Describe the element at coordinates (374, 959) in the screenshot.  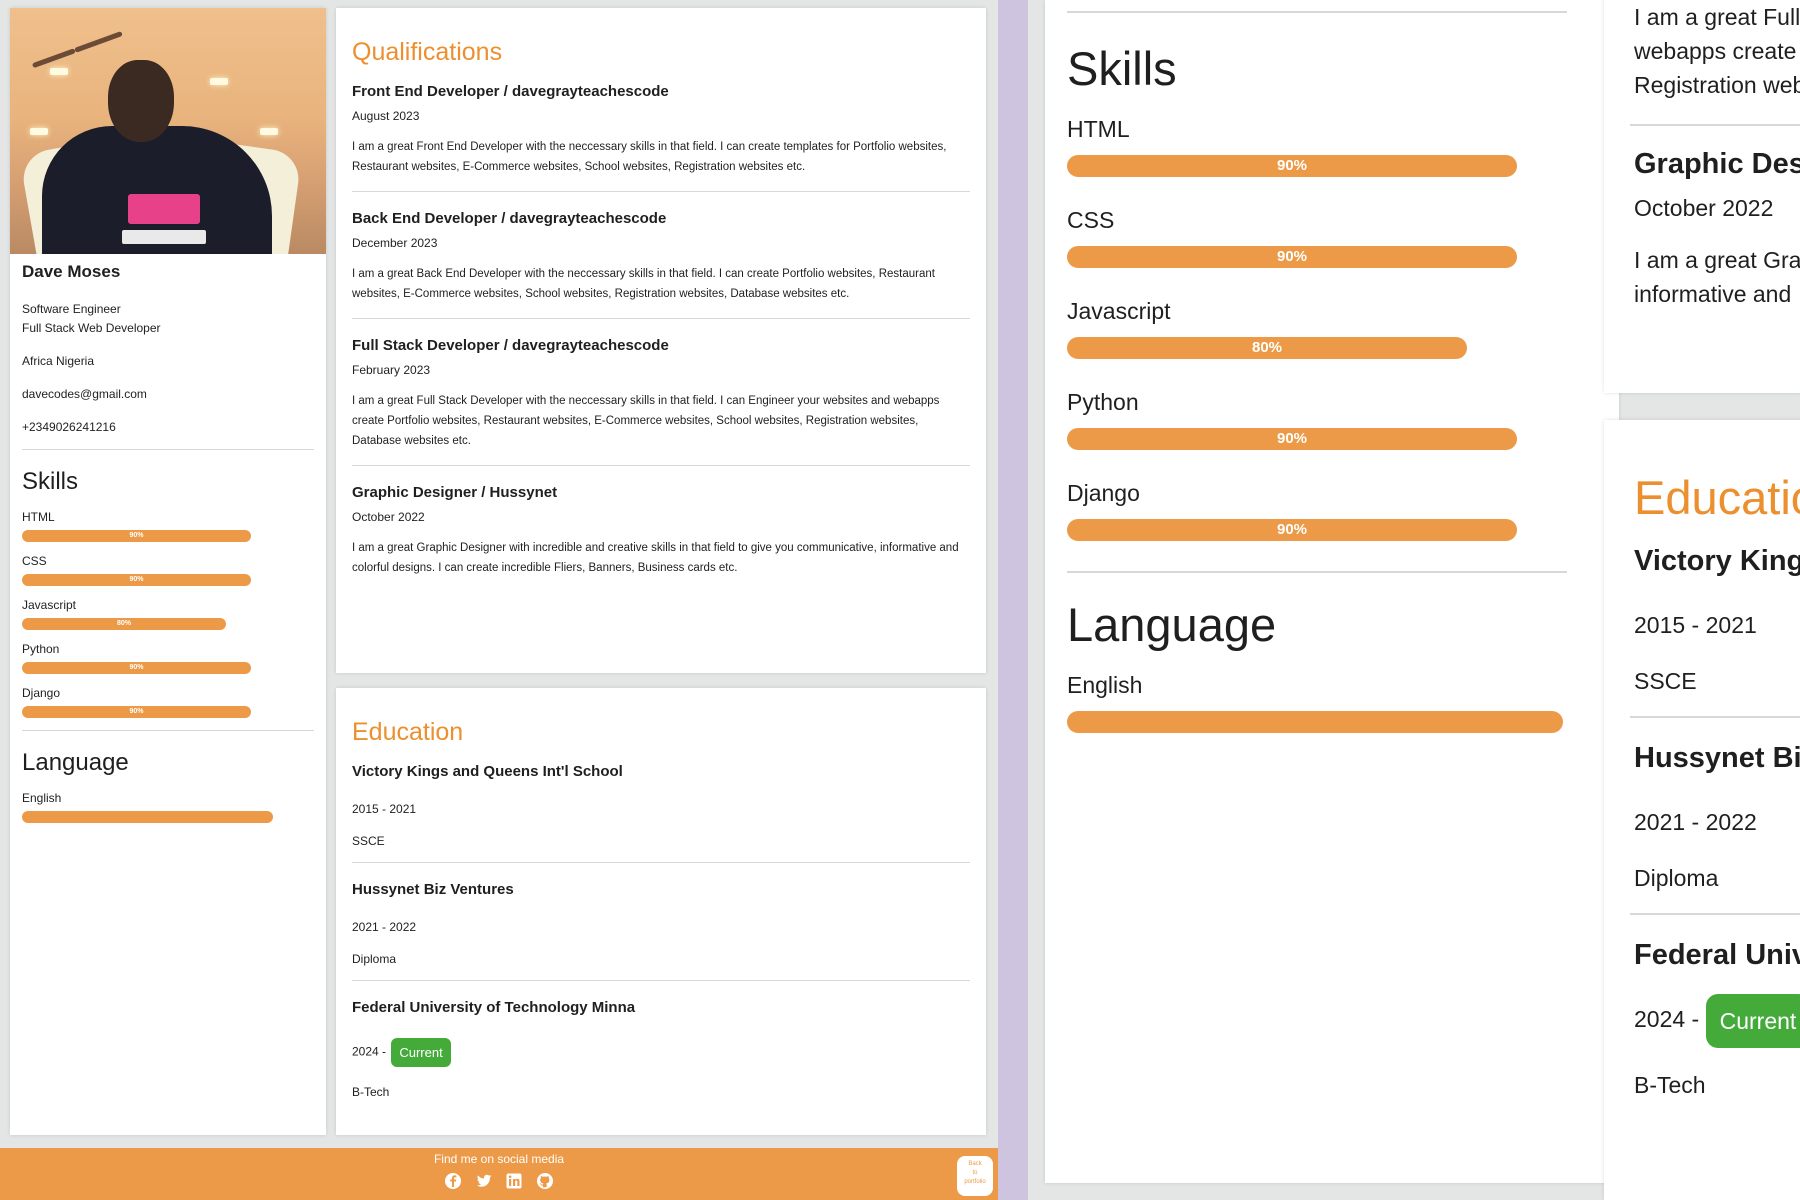
I see `certificate: Diploma` at that location.